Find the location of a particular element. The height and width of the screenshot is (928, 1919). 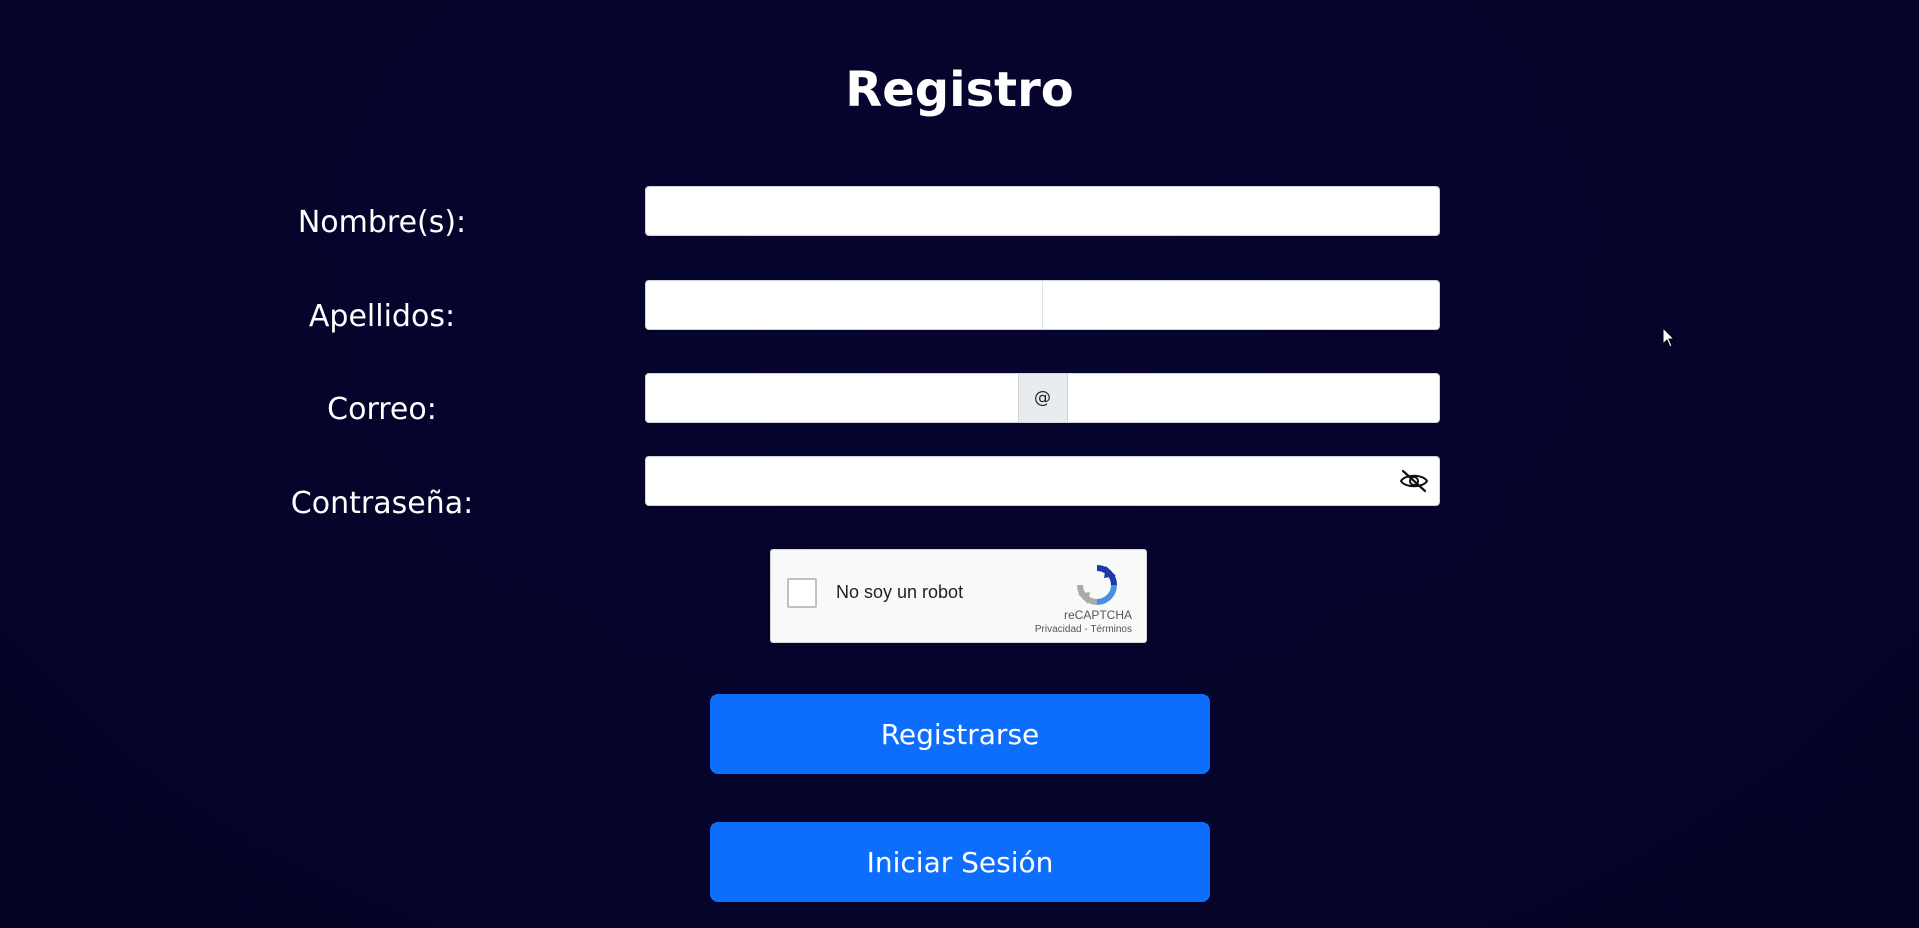

apellidos-label: Apellidos: is located at coordinates (382, 316).